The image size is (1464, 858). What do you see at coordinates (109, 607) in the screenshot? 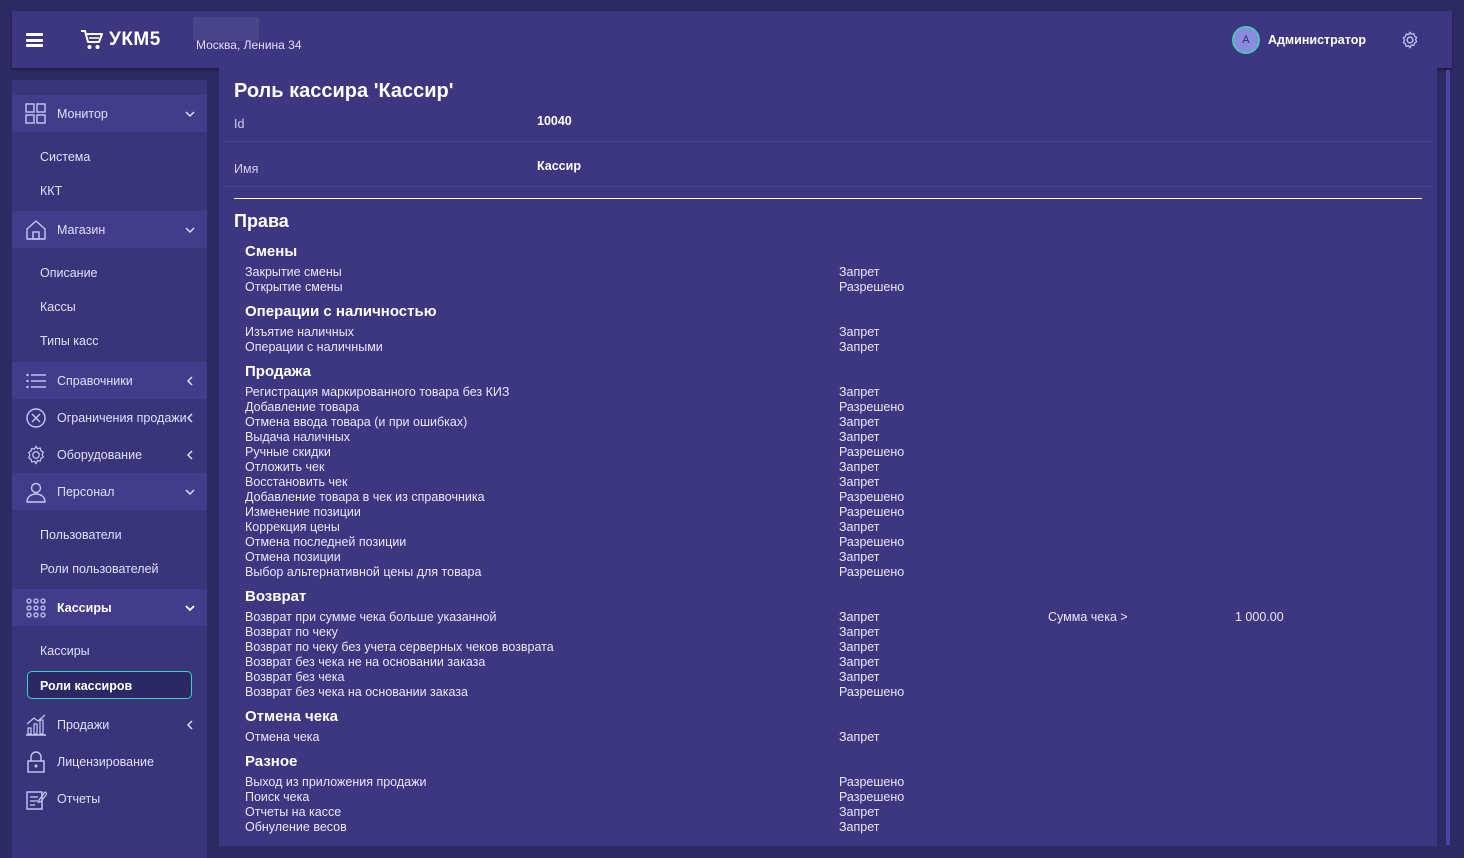
I see `sidebar-item-cashiers: Кассиры` at bounding box center [109, 607].